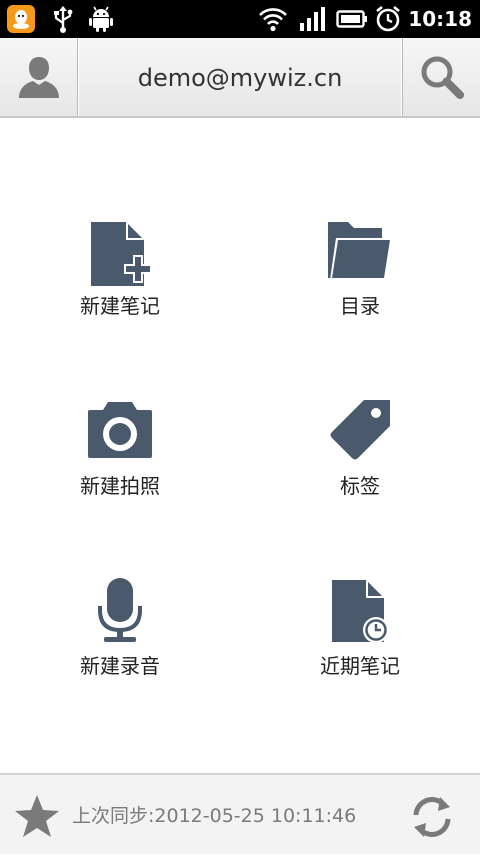  What do you see at coordinates (352, 19) in the screenshot?
I see `battery-icon` at bounding box center [352, 19].